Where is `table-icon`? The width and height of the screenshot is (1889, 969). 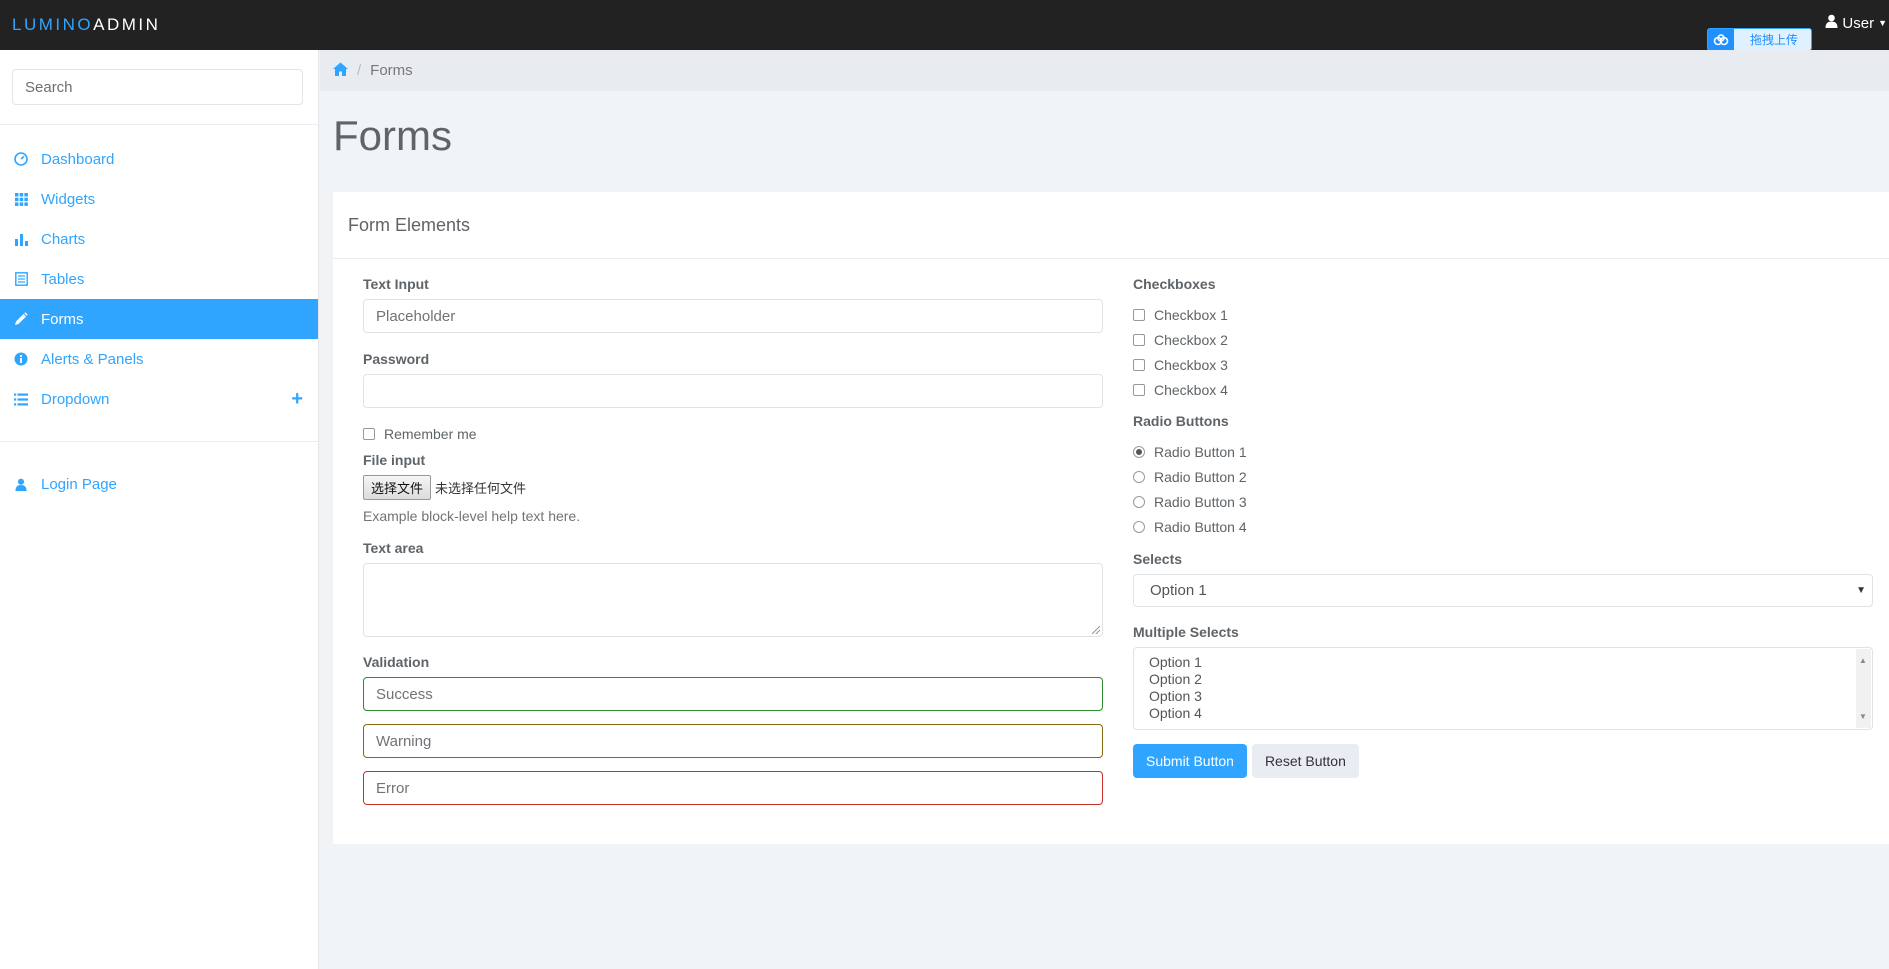
table-icon is located at coordinates (21, 279).